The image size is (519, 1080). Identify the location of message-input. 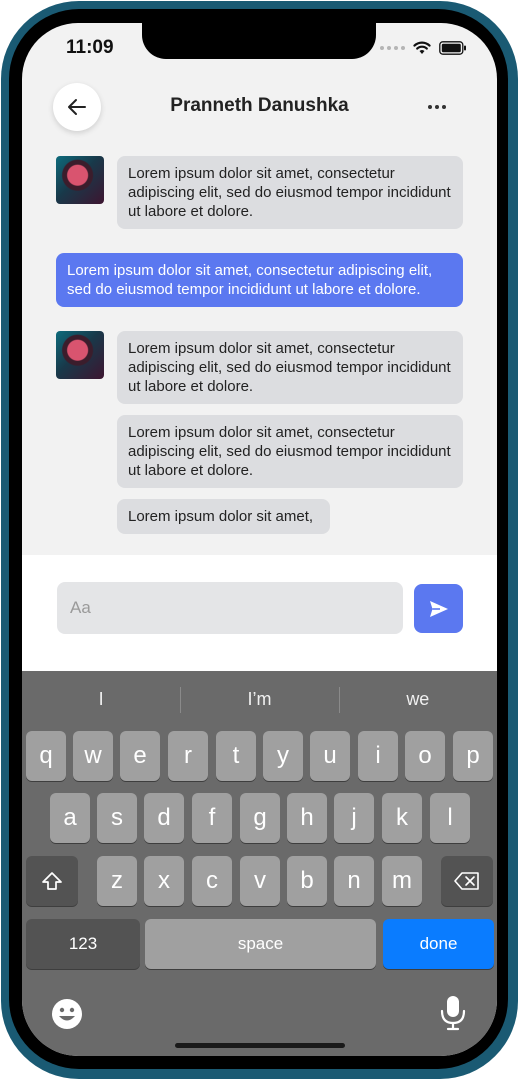
(230, 608).